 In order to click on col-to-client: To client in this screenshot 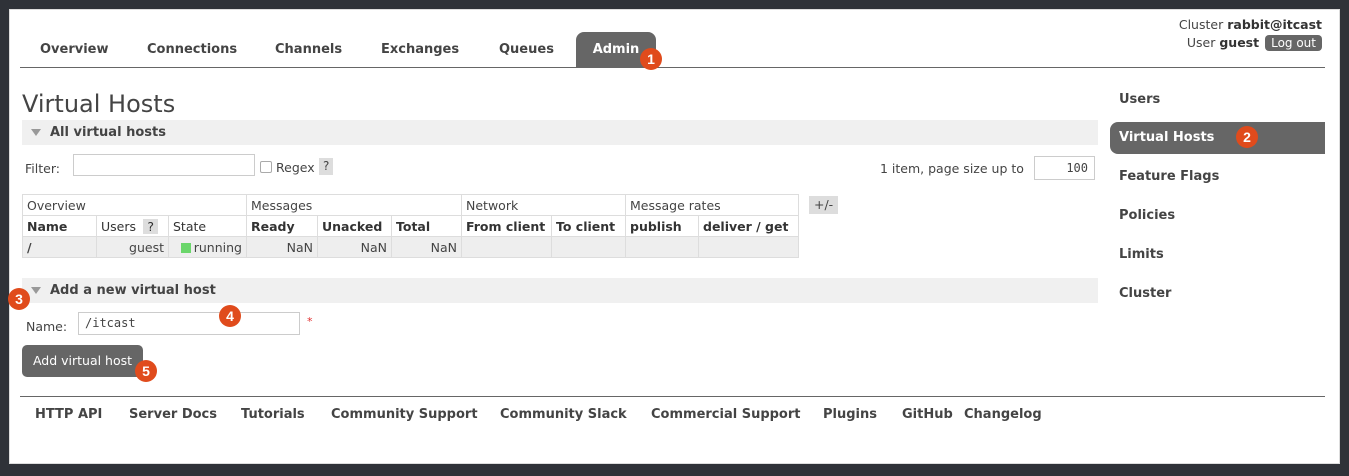, I will do `click(588, 226)`.